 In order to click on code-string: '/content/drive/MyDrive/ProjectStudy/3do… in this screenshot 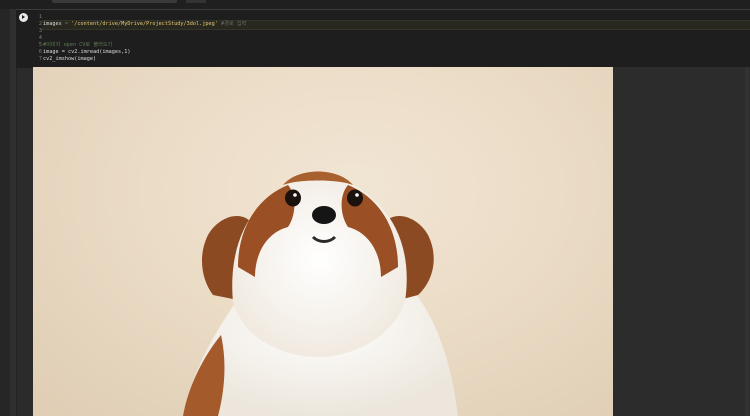, I will do `click(144, 24)`.